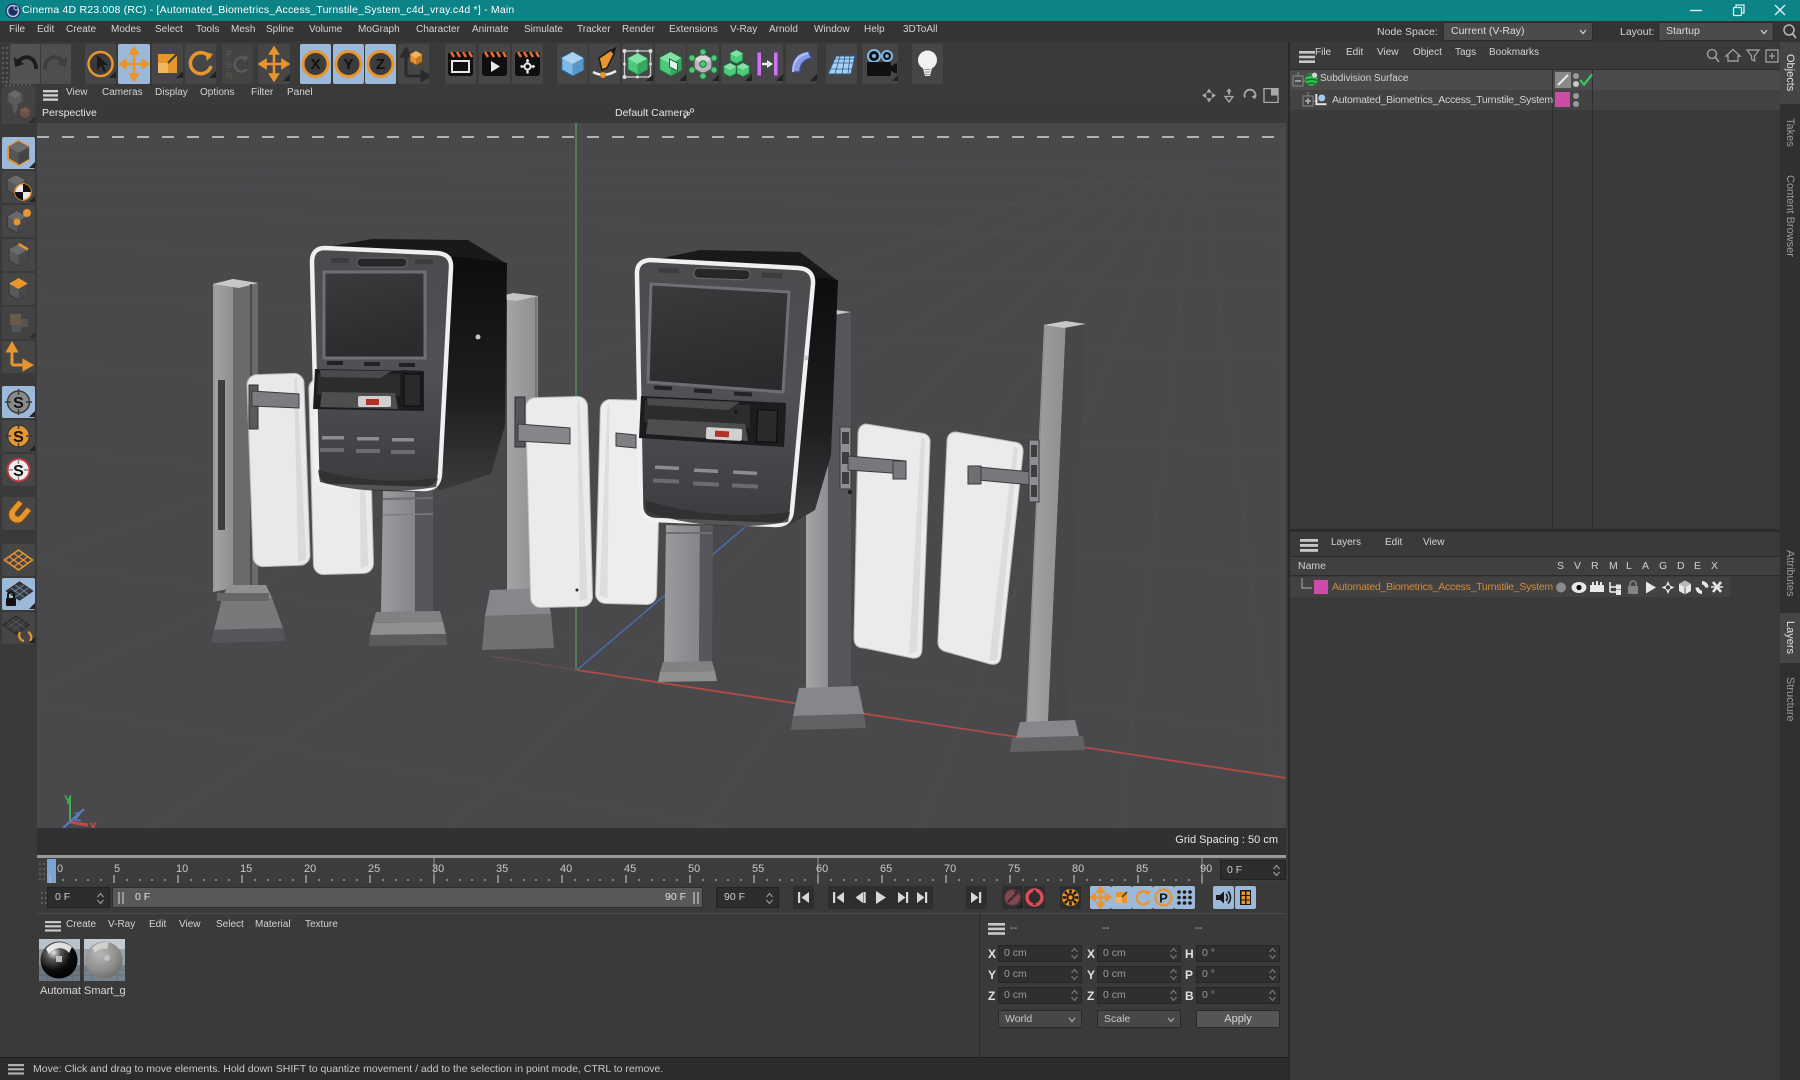  What do you see at coordinates (566, 869) in the screenshot?
I see `svg-text: 40` at bounding box center [566, 869].